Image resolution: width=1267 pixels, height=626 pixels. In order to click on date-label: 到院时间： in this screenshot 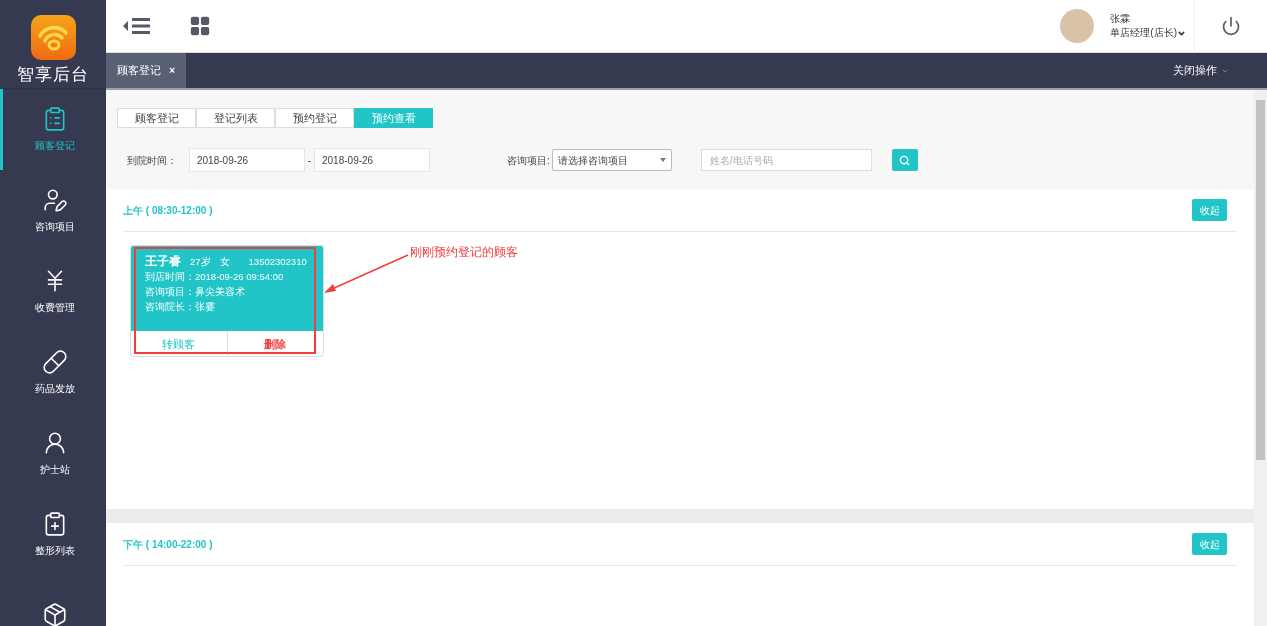, I will do `click(152, 160)`.